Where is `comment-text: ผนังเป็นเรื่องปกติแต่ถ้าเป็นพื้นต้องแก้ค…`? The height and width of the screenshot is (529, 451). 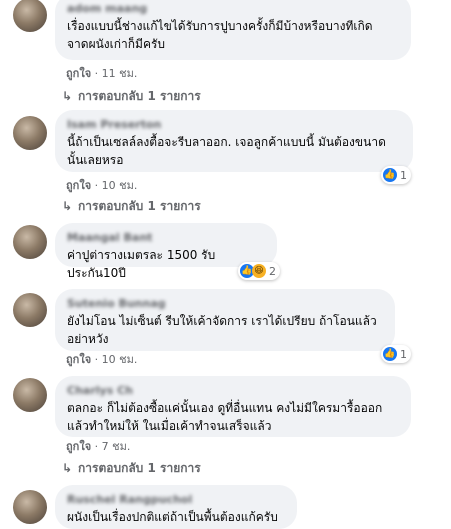
comment-text: ผนังเป็นเรื่องปกติแต่ถ้าเป็นพื้นต้องแก้ค… is located at coordinates (172, 517).